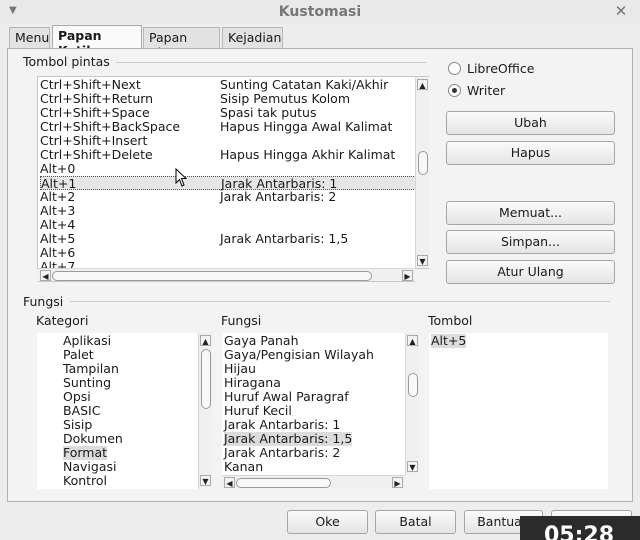 The image size is (640, 540). Describe the element at coordinates (621, 11) in the screenshot. I see `close-icon: ✕` at that location.